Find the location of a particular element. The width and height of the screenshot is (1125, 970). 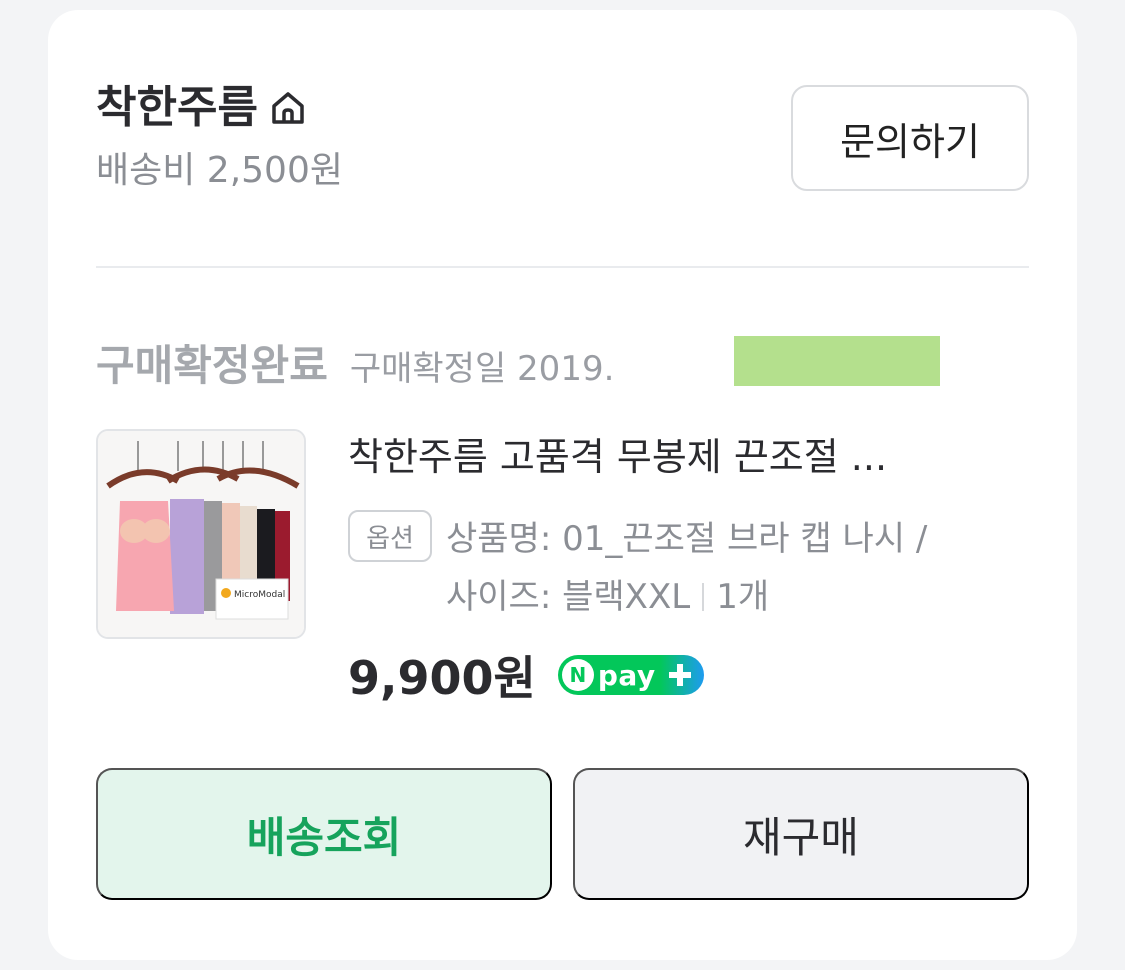

option-quantity: 1개 is located at coordinates (743, 597).